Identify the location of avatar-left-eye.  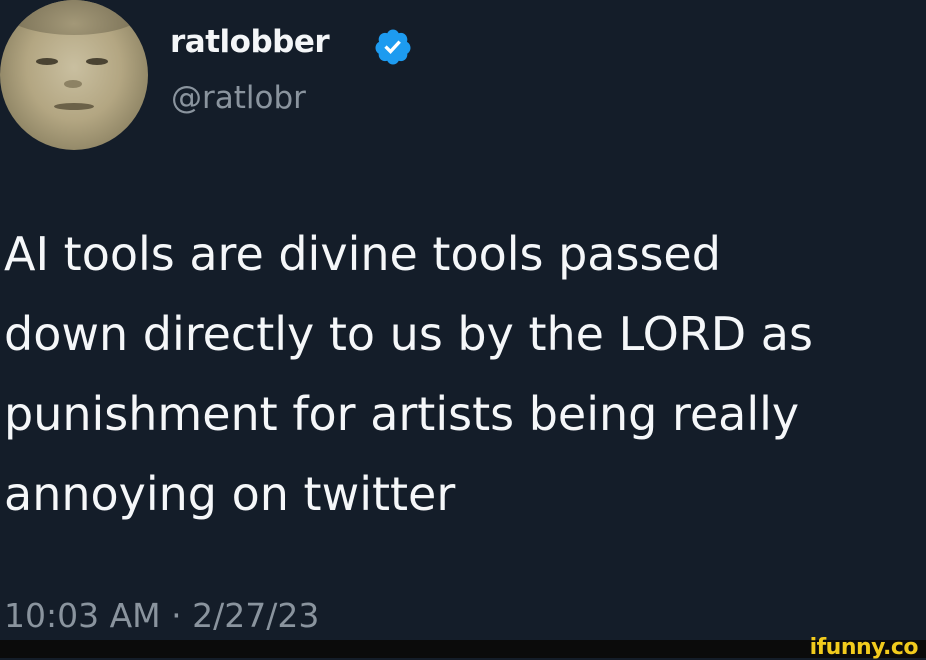
(47, 61).